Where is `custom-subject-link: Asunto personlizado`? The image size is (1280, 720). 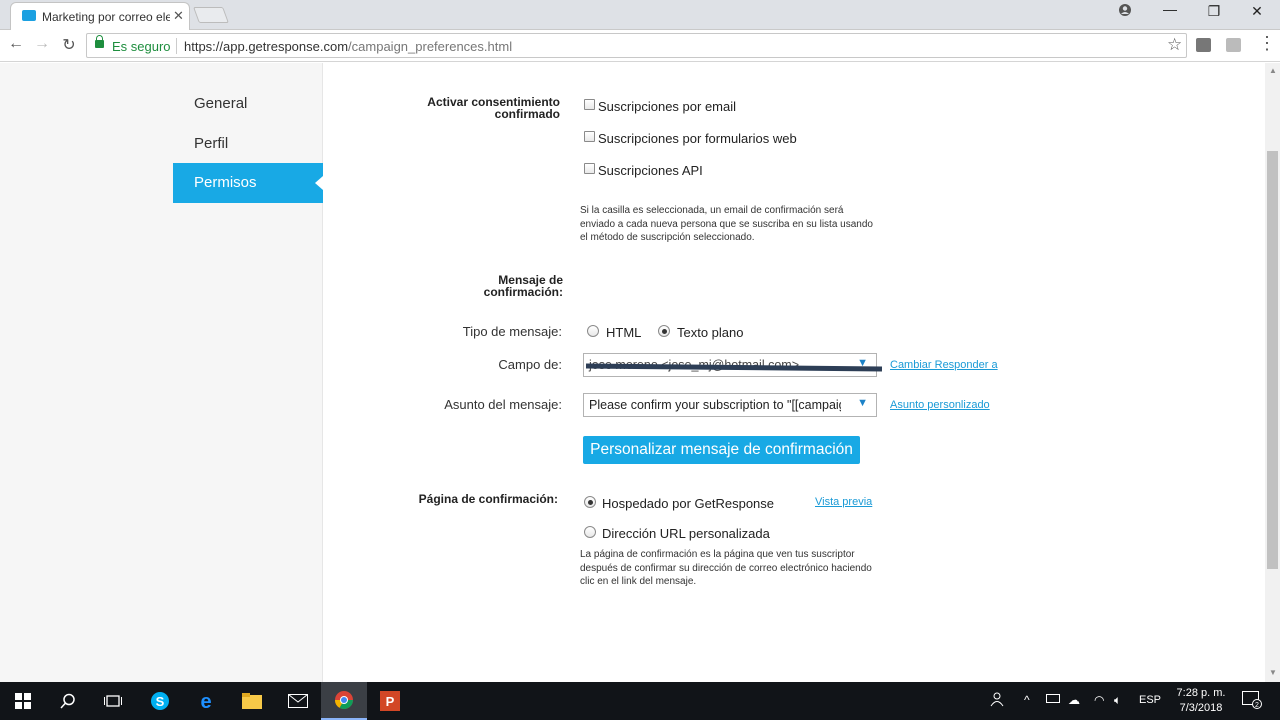
custom-subject-link: Asunto personlizado is located at coordinates (940, 405).